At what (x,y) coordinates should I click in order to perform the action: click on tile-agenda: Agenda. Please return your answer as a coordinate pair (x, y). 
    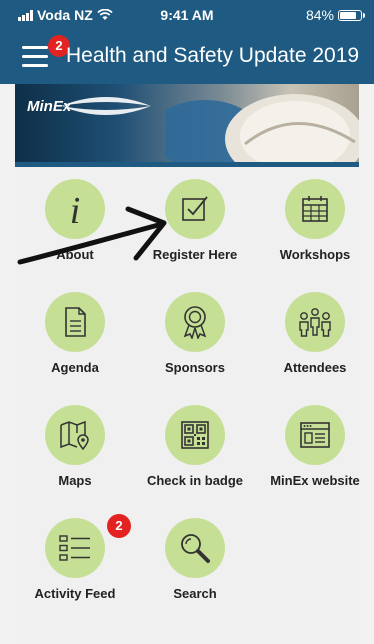
    Looking at the image, I should click on (75, 333).